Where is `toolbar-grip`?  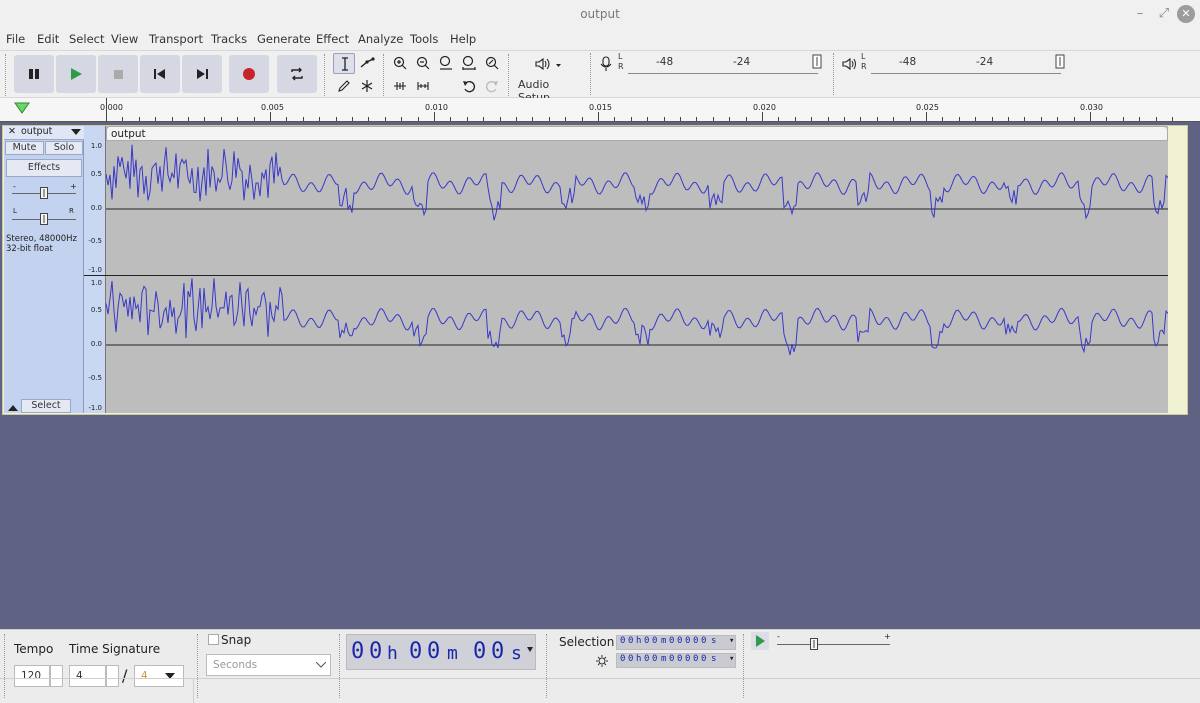
toolbar-grip is located at coordinates (6, 75).